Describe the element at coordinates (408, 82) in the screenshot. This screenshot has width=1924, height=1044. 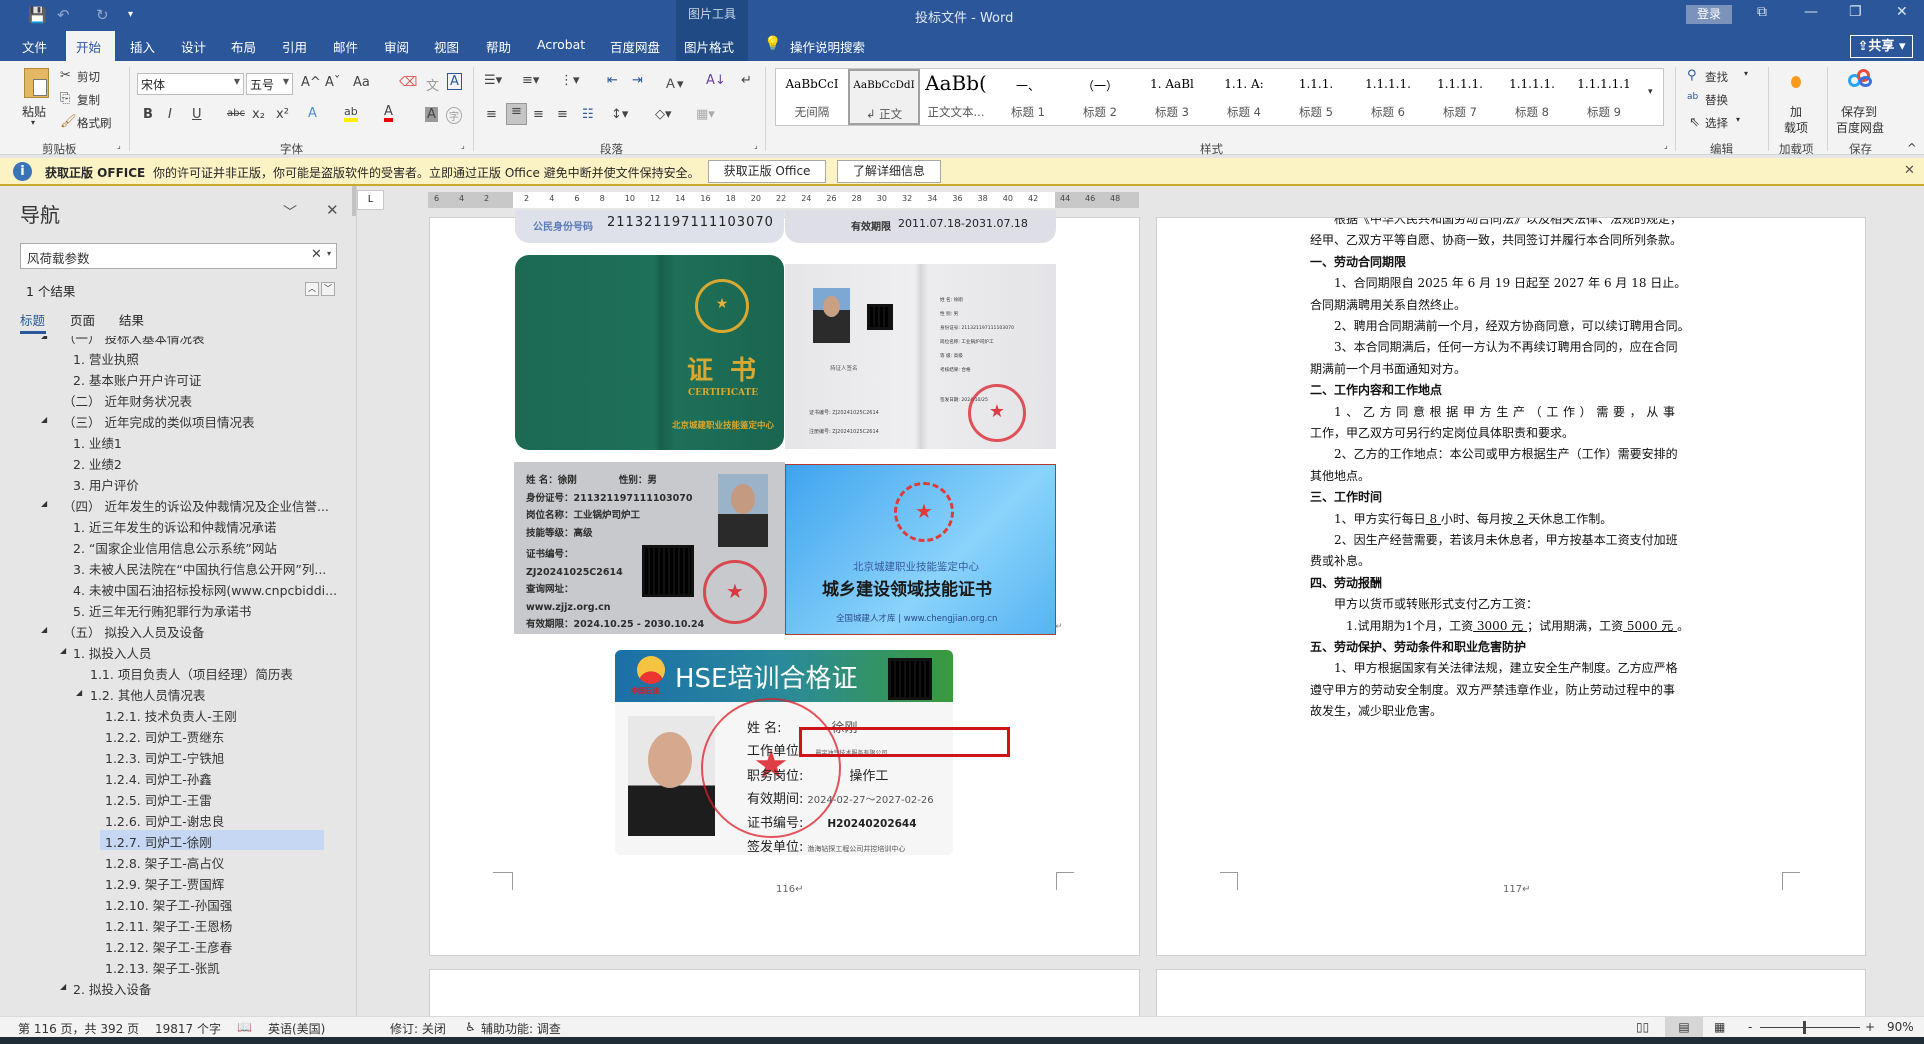
I see `clear-formatting-button: ⌫` at that location.